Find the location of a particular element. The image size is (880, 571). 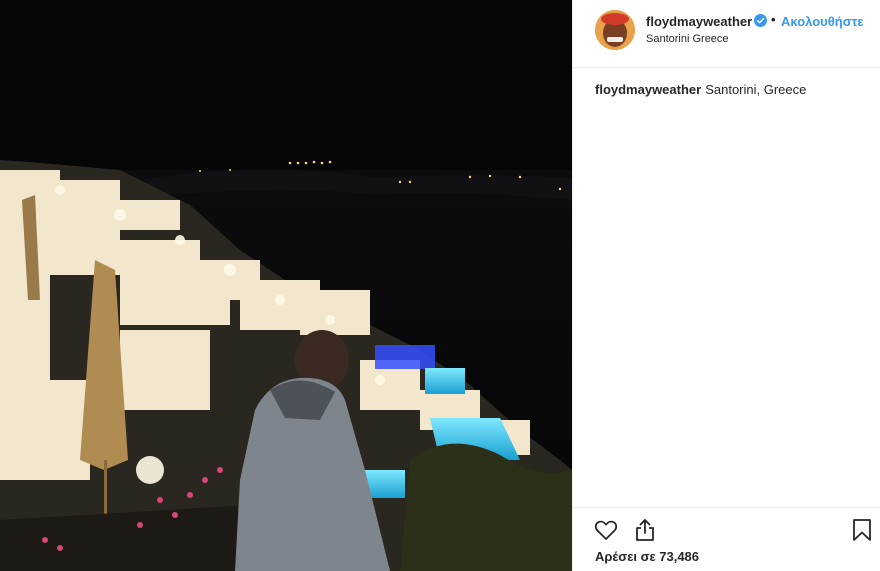

action-bar is located at coordinates (726, 527).